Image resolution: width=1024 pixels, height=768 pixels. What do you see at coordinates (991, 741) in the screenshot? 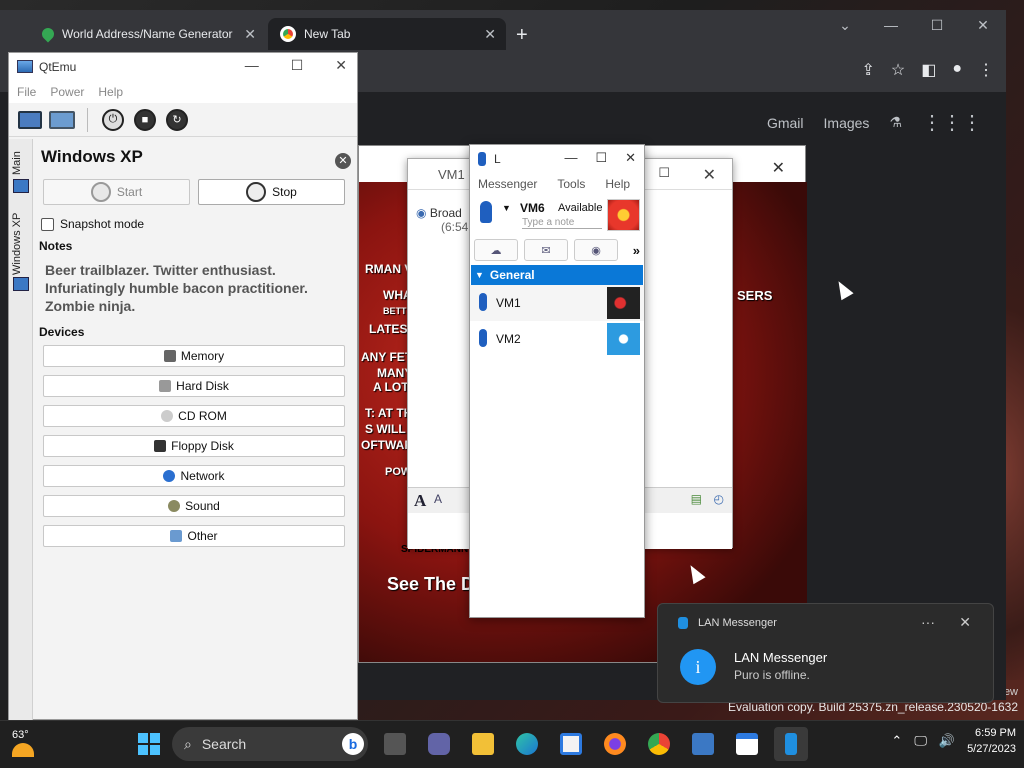
I see `clock: 6:59 PM 5/27/2023` at bounding box center [991, 741].